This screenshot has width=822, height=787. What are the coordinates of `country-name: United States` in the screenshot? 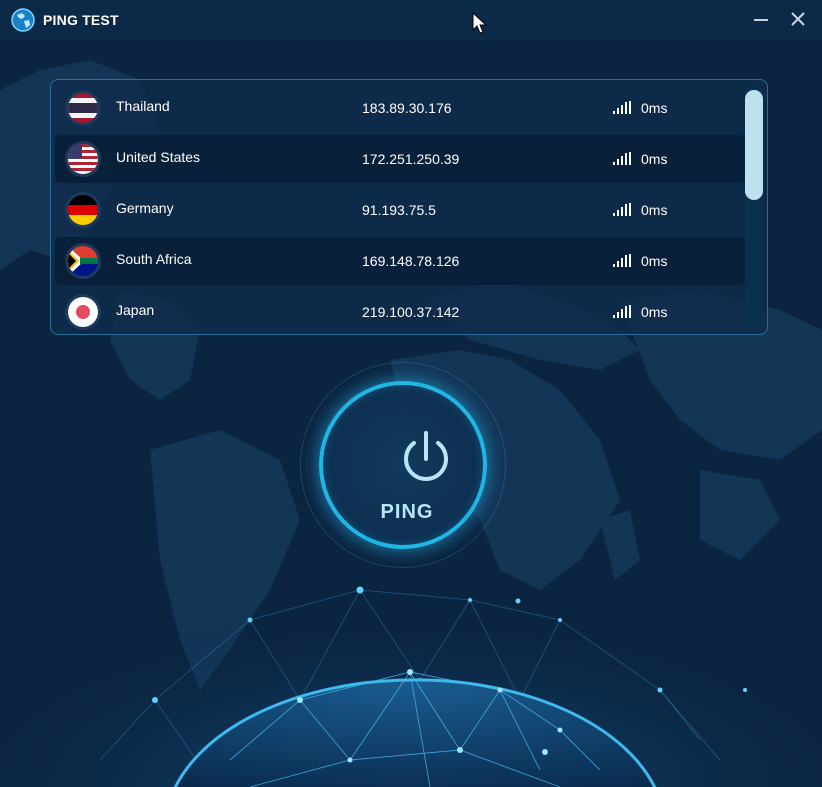 It's located at (158, 157).